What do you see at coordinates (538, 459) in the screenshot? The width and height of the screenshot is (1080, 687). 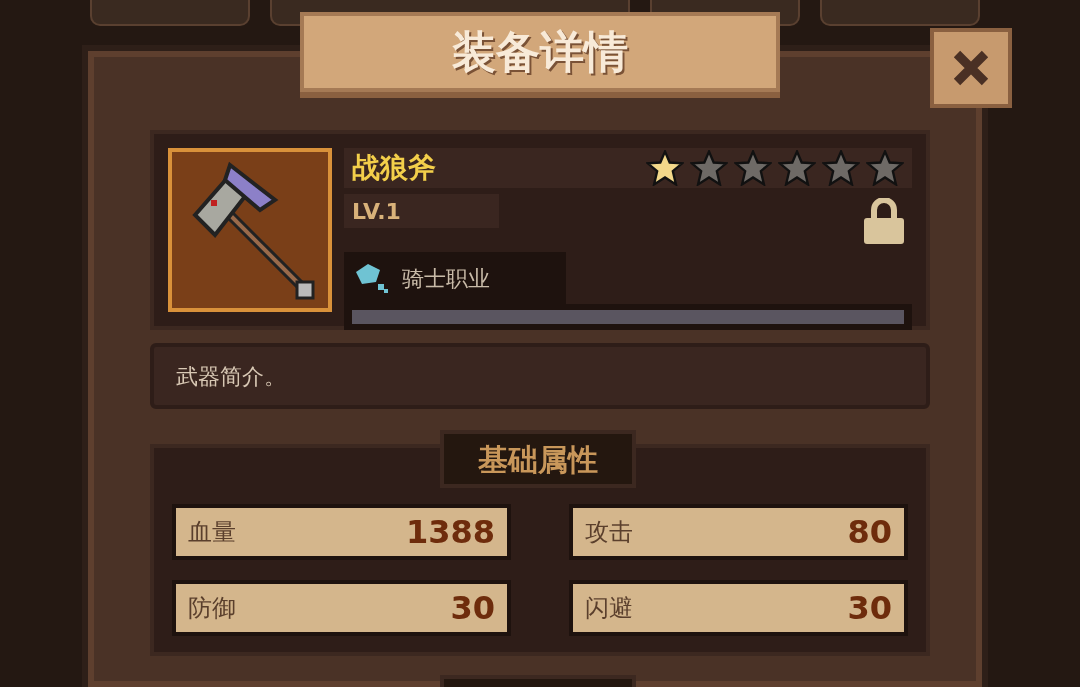 I see `section-title: 基础属性` at bounding box center [538, 459].